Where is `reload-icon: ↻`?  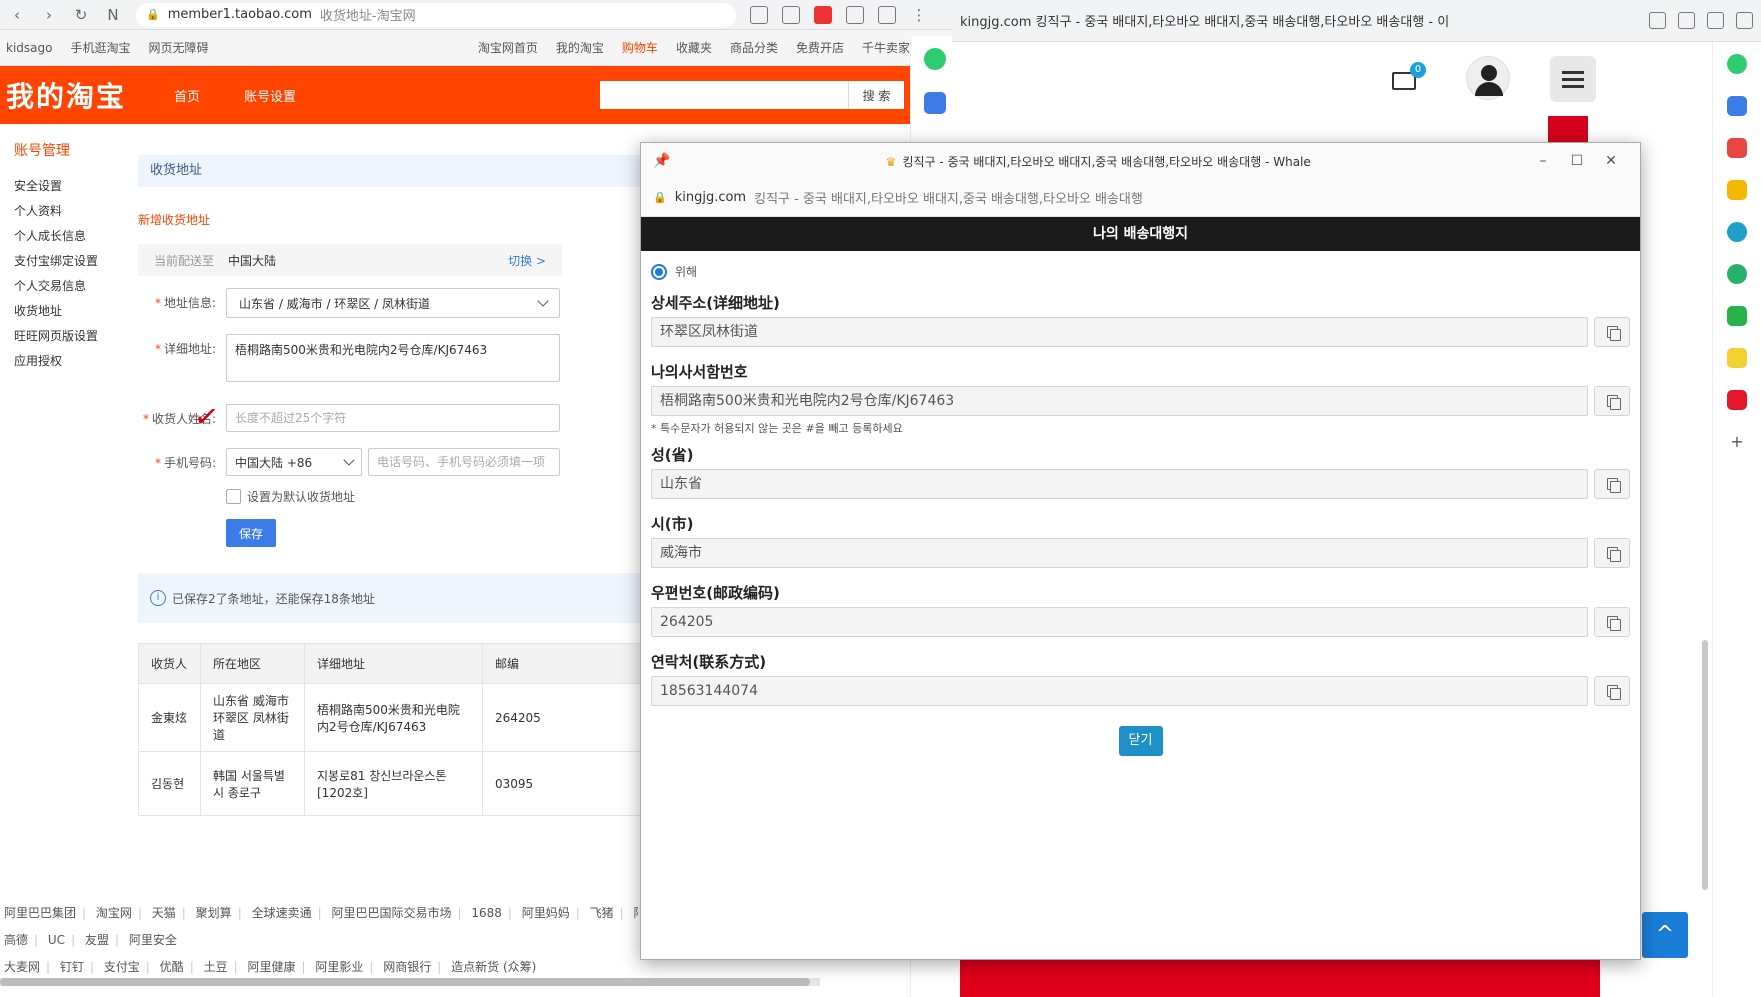 reload-icon: ↻ is located at coordinates (81, 15).